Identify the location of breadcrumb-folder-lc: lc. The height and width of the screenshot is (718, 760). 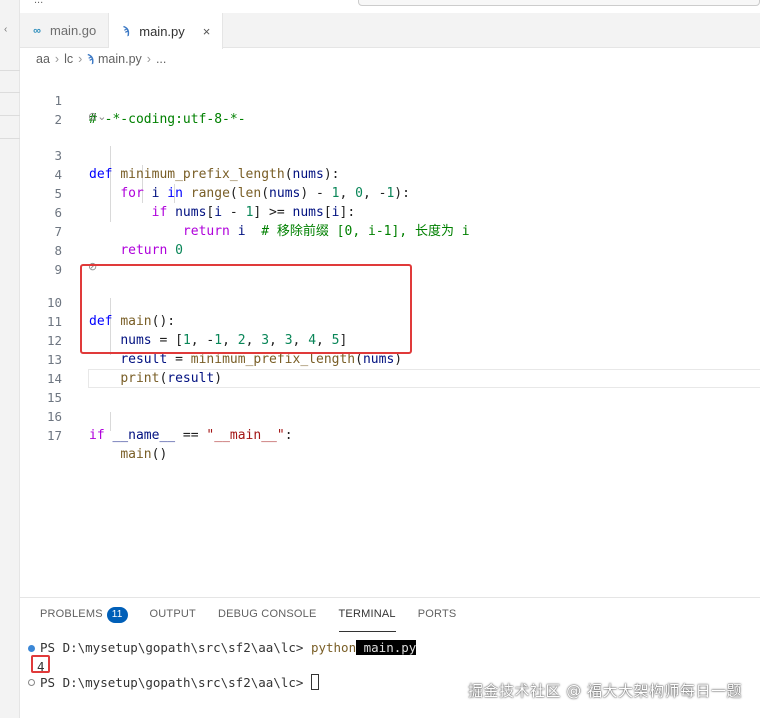
(68, 59).